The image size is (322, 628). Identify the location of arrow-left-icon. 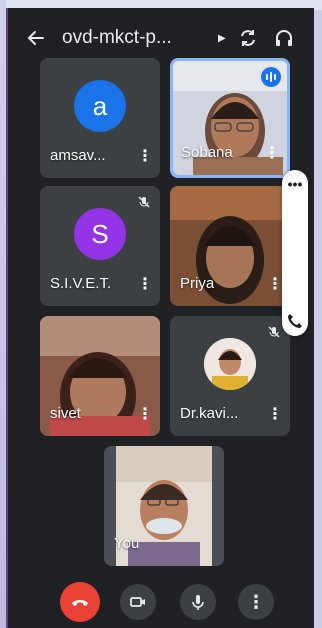
(35, 38).